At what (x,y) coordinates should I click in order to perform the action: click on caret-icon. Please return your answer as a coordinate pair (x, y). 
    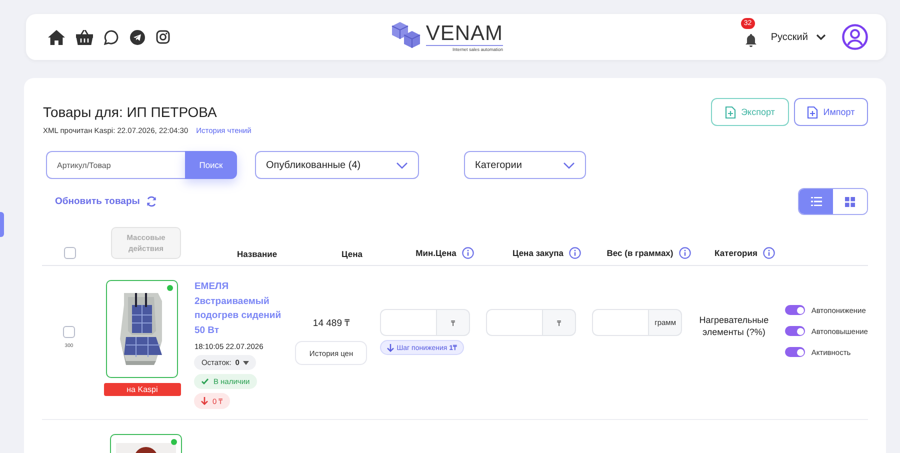
    Looking at the image, I should click on (246, 362).